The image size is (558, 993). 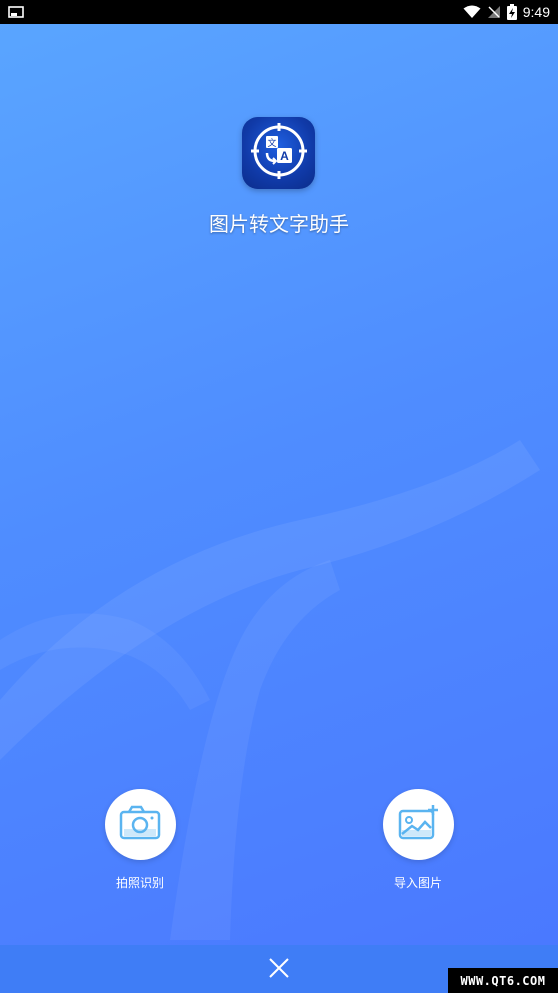 I want to click on app-title: 图片转文字助手, so click(x=279, y=224).